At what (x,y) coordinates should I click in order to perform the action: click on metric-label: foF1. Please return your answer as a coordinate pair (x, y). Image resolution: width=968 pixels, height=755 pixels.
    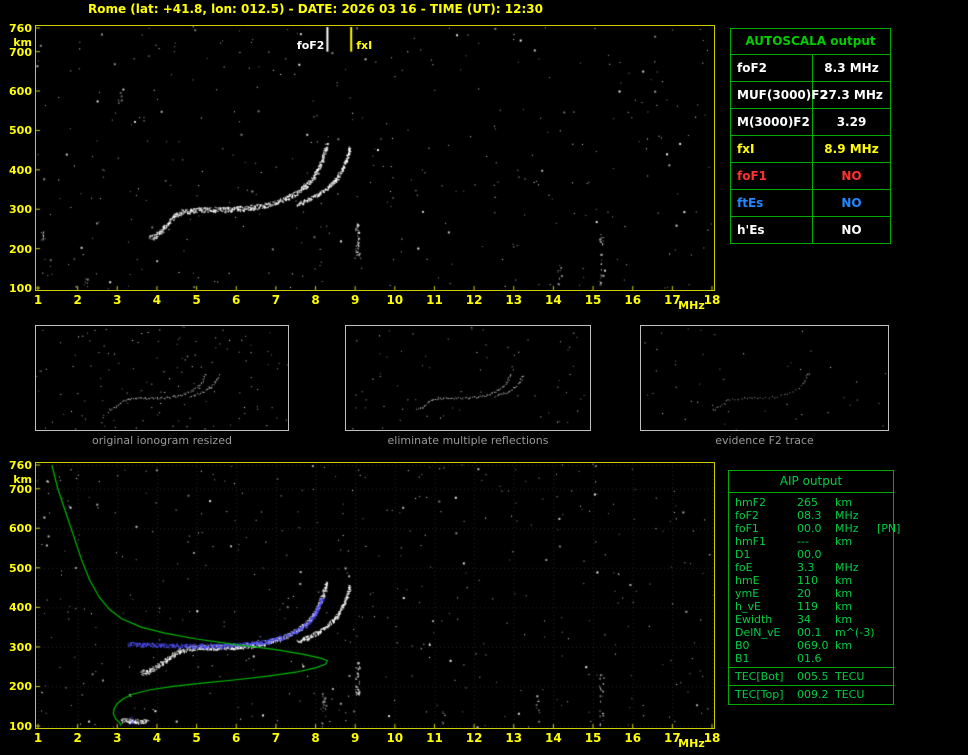
    Looking at the image, I should click on (772, 176).